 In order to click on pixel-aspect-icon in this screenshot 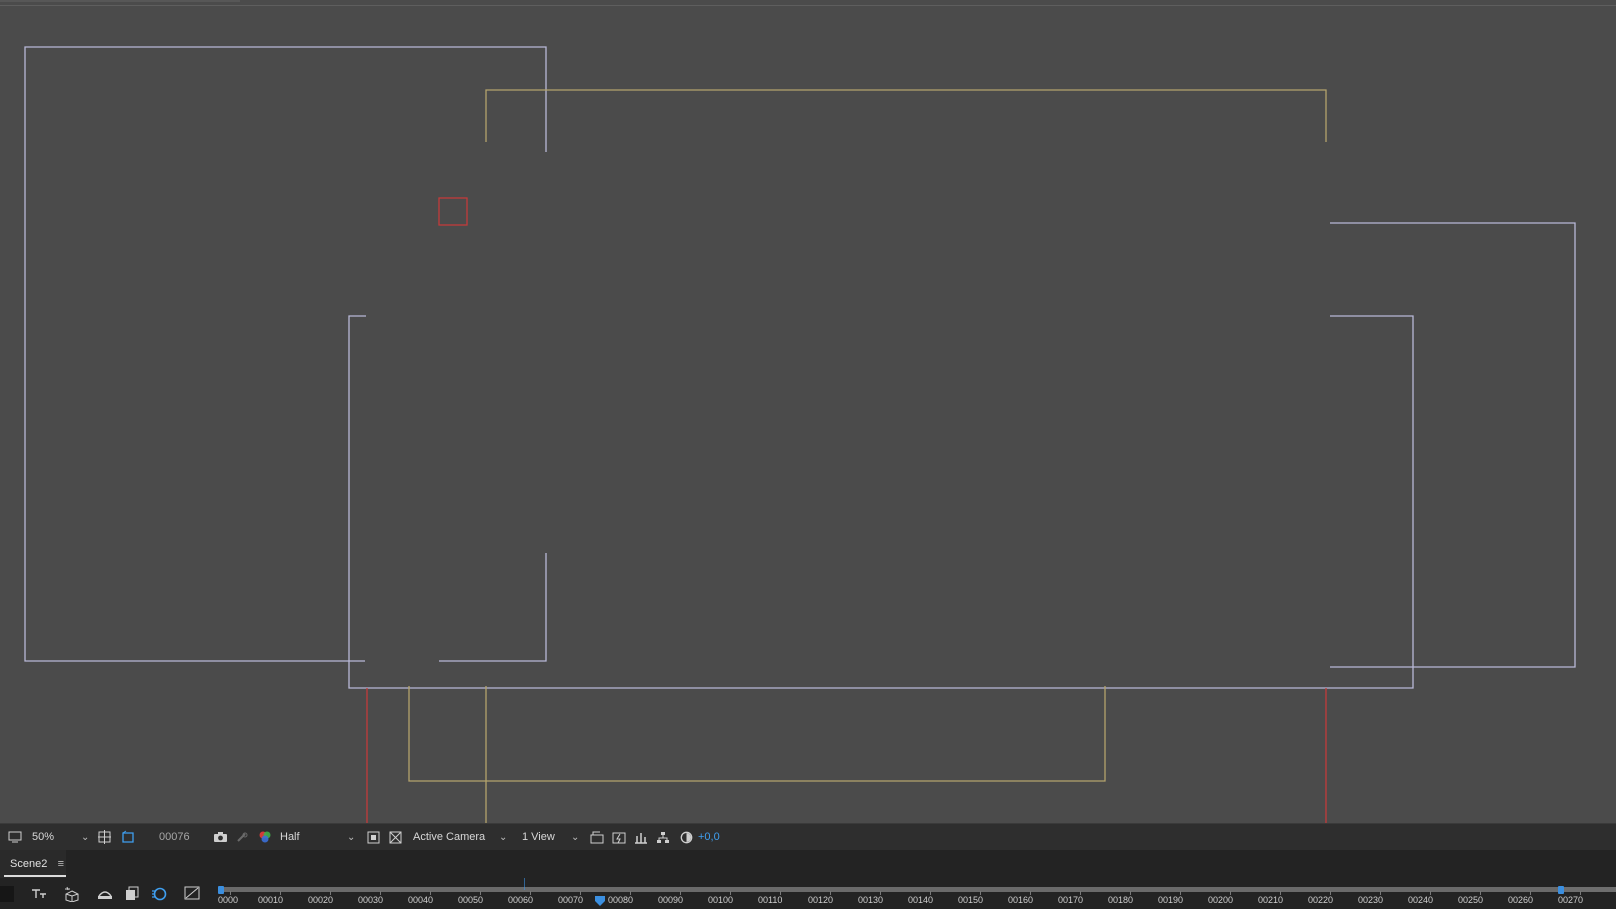, I will do `click(597, 837)`.